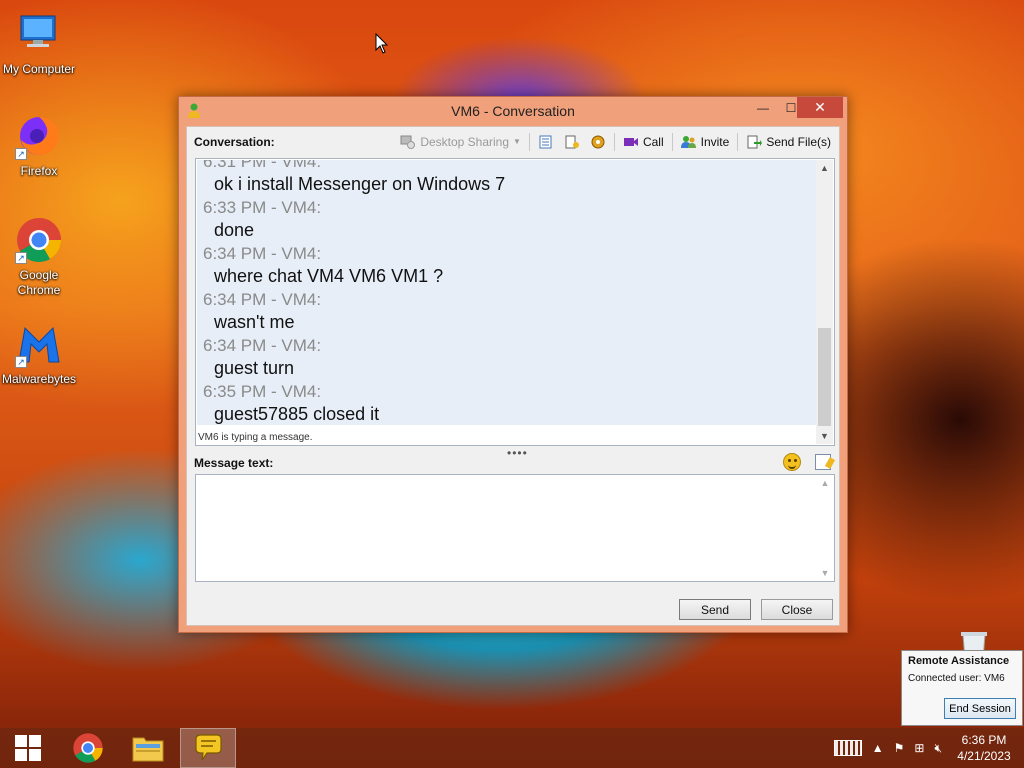  Describe the element at coordinates (824, 377) in the screenshot. I see `scrollbar-thumb` at that location.